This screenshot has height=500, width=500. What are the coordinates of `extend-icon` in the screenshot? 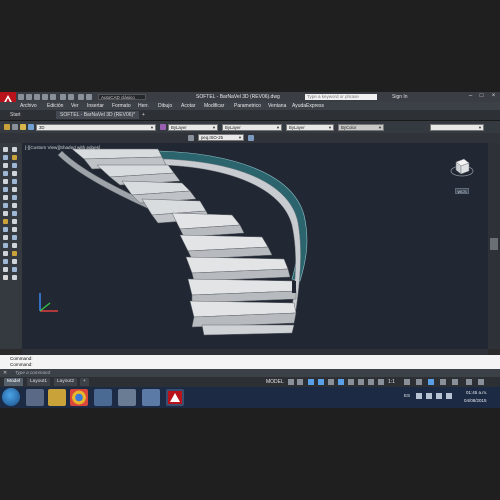 It's located at (14, 221).